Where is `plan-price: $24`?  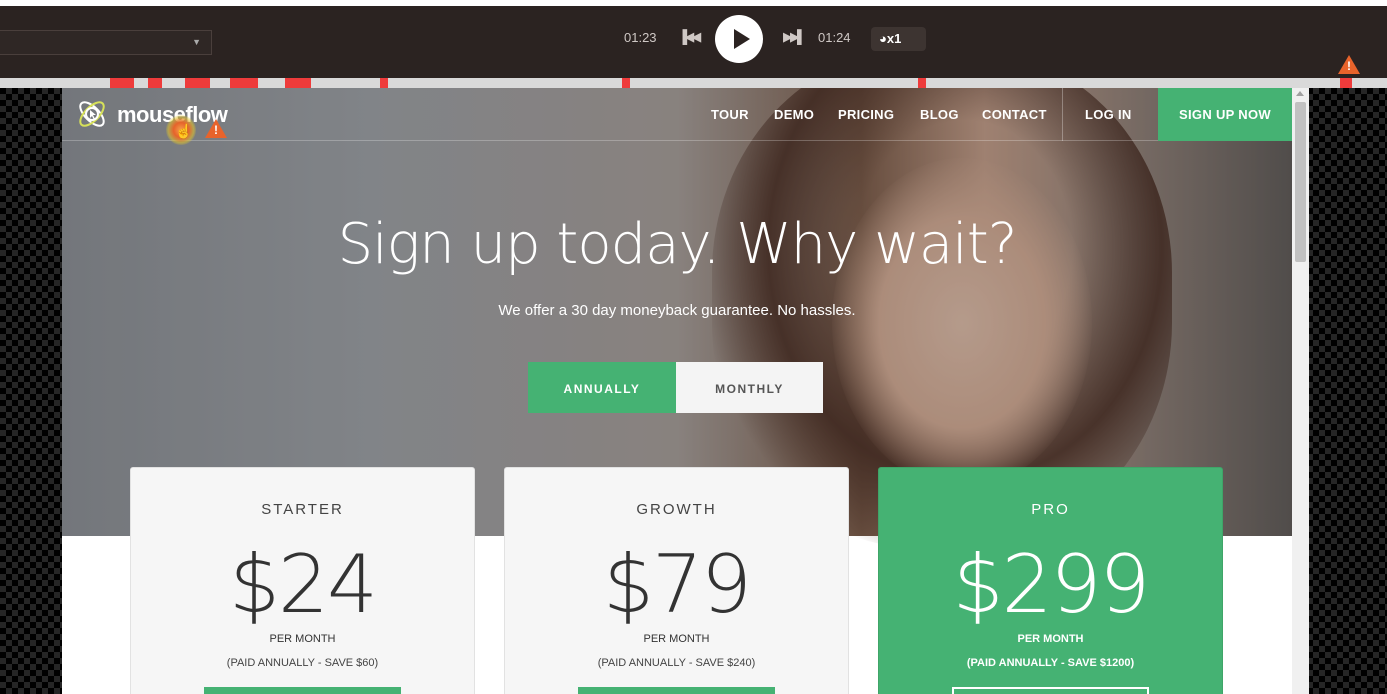 plan-price: $24 is located at coordinates (303, 584).